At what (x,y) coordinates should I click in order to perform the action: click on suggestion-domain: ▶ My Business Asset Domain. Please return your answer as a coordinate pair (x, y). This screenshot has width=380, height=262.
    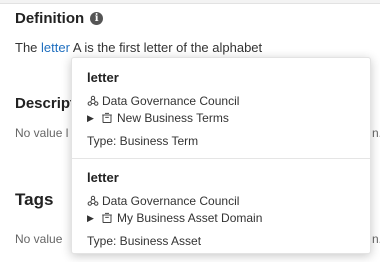
    Looking at the image, I should click on (174, 218).